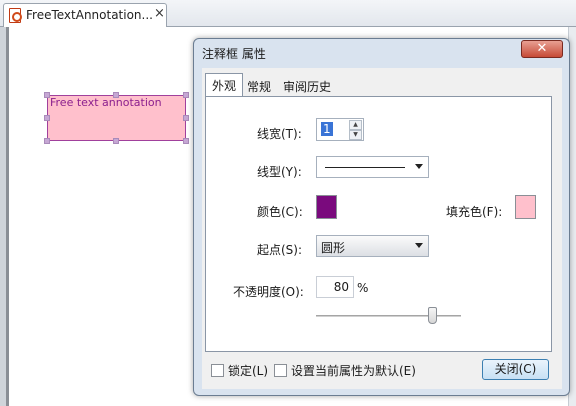 Image resolution: width=576 pixels, height=406 pixels. What do you see at coordinates (116, 141) in the screenshot?
I see `resize-handle-bottom` at bounding box center [116, 141].